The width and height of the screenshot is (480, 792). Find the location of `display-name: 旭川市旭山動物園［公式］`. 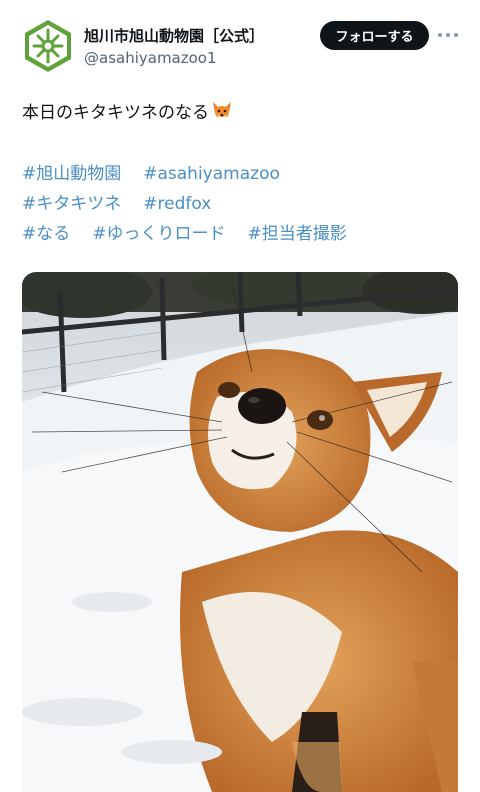

display-name: 旭川市旭山動物園［公式］ is located at coordinates (174, 35).